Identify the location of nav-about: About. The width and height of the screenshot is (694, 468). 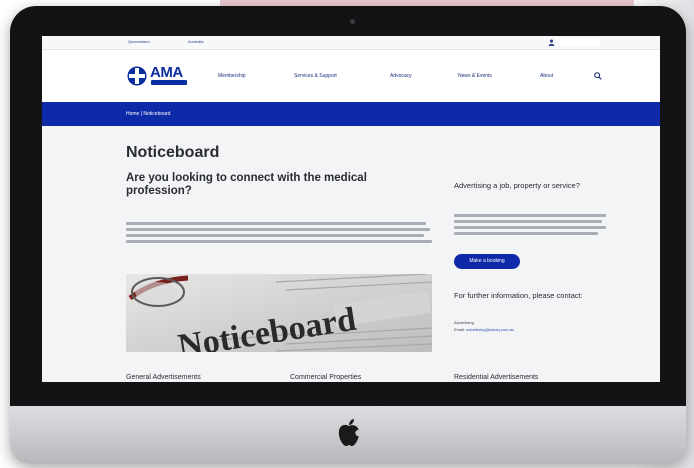
(546, 76).